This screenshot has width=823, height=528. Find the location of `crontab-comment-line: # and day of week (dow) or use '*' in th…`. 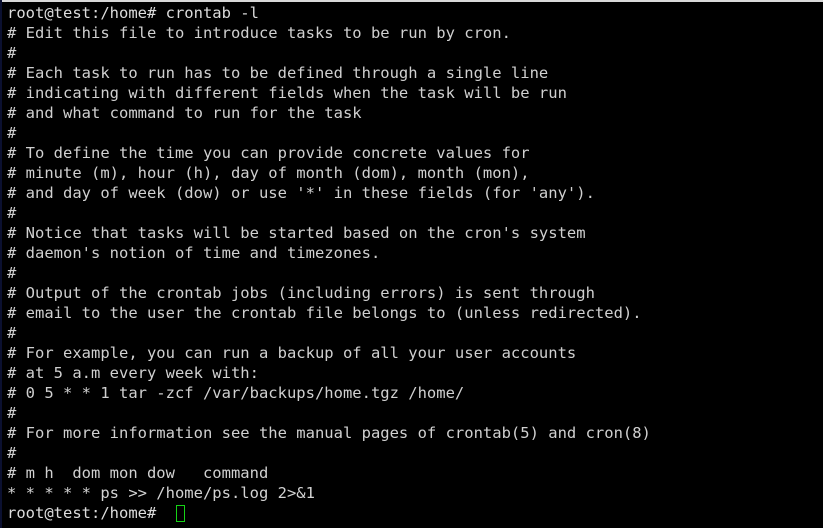

crontab-comment-line: # and day of week (dow) or use '*' in th… is located at coordinates (301, 193).